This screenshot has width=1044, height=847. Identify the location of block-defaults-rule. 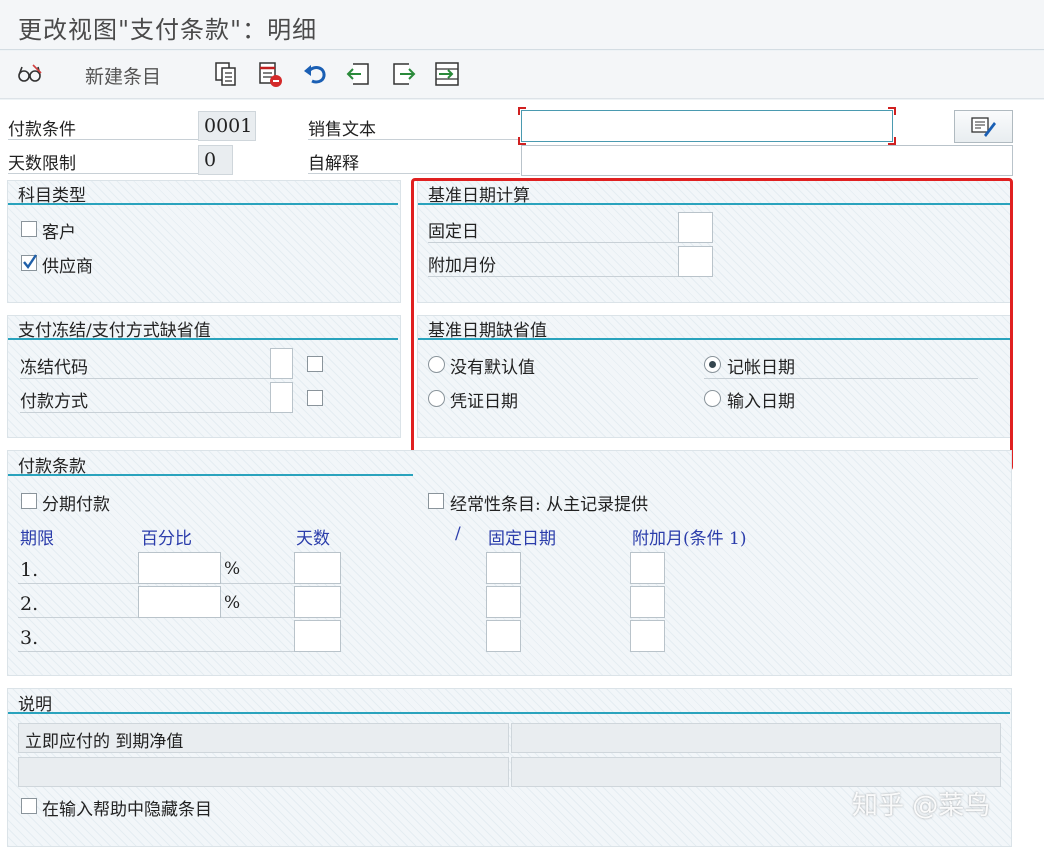
(203, 339).